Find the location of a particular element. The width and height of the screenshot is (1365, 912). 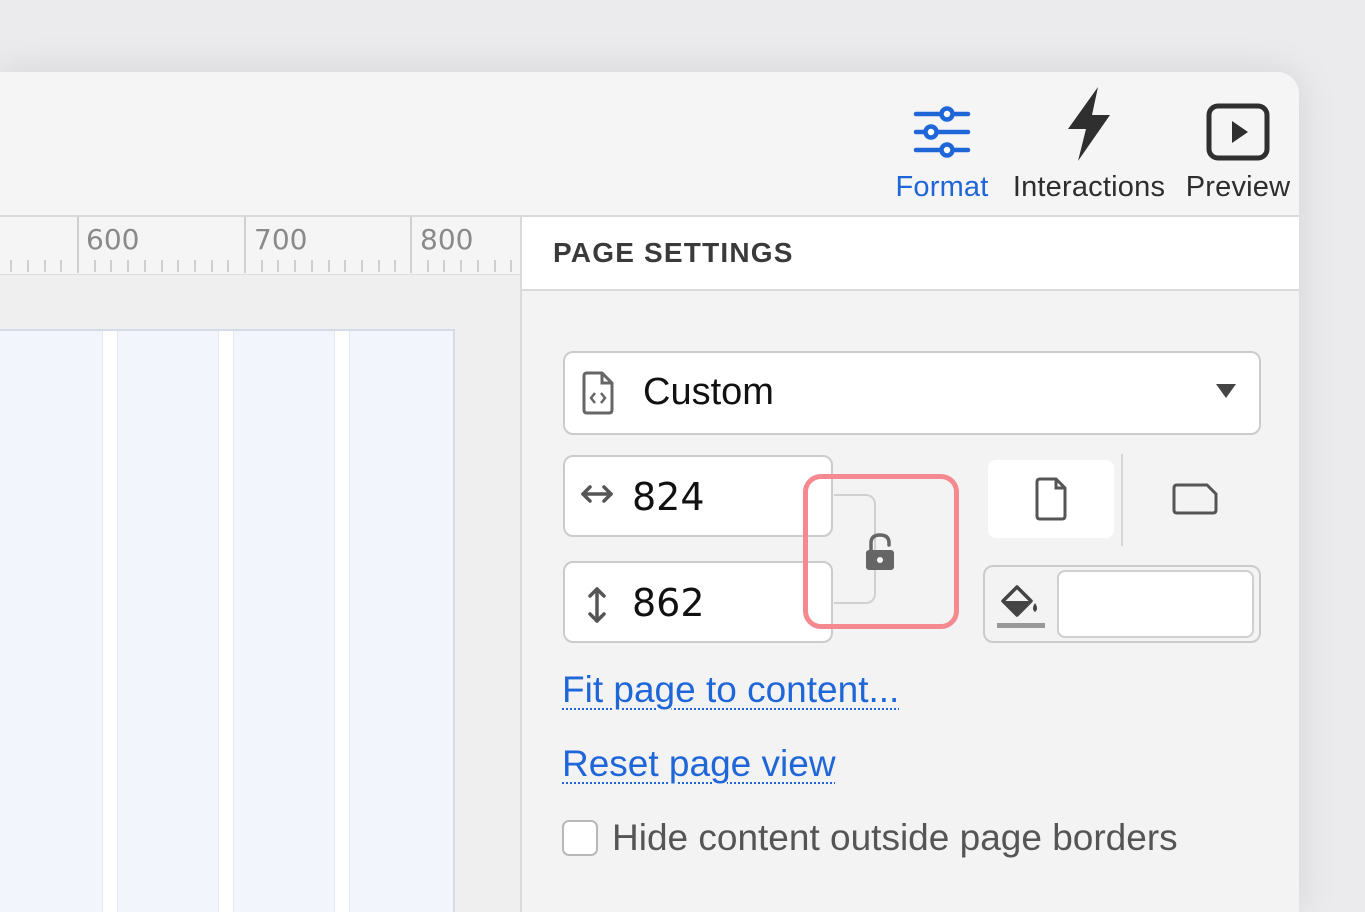

vertical-arrows-icon is located at coordinates (597, 605).